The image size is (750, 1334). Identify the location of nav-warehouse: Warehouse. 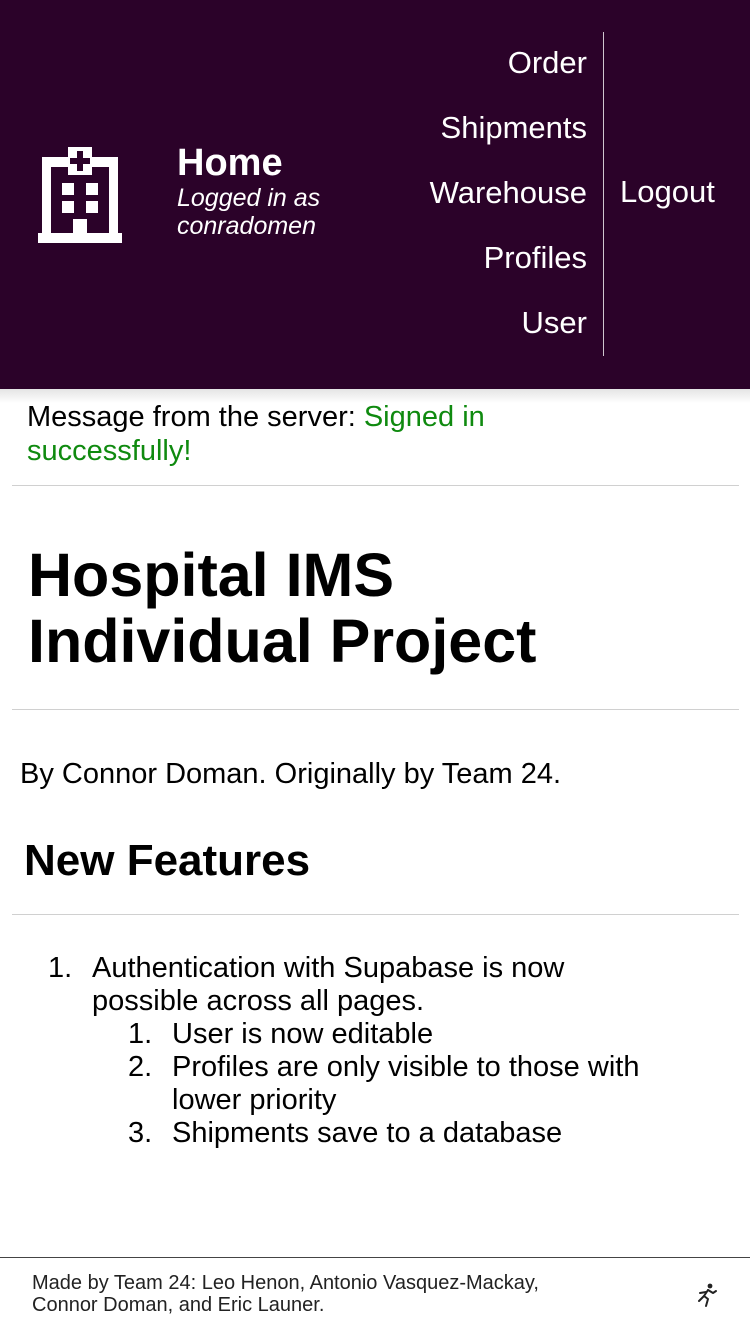
(508, 192).